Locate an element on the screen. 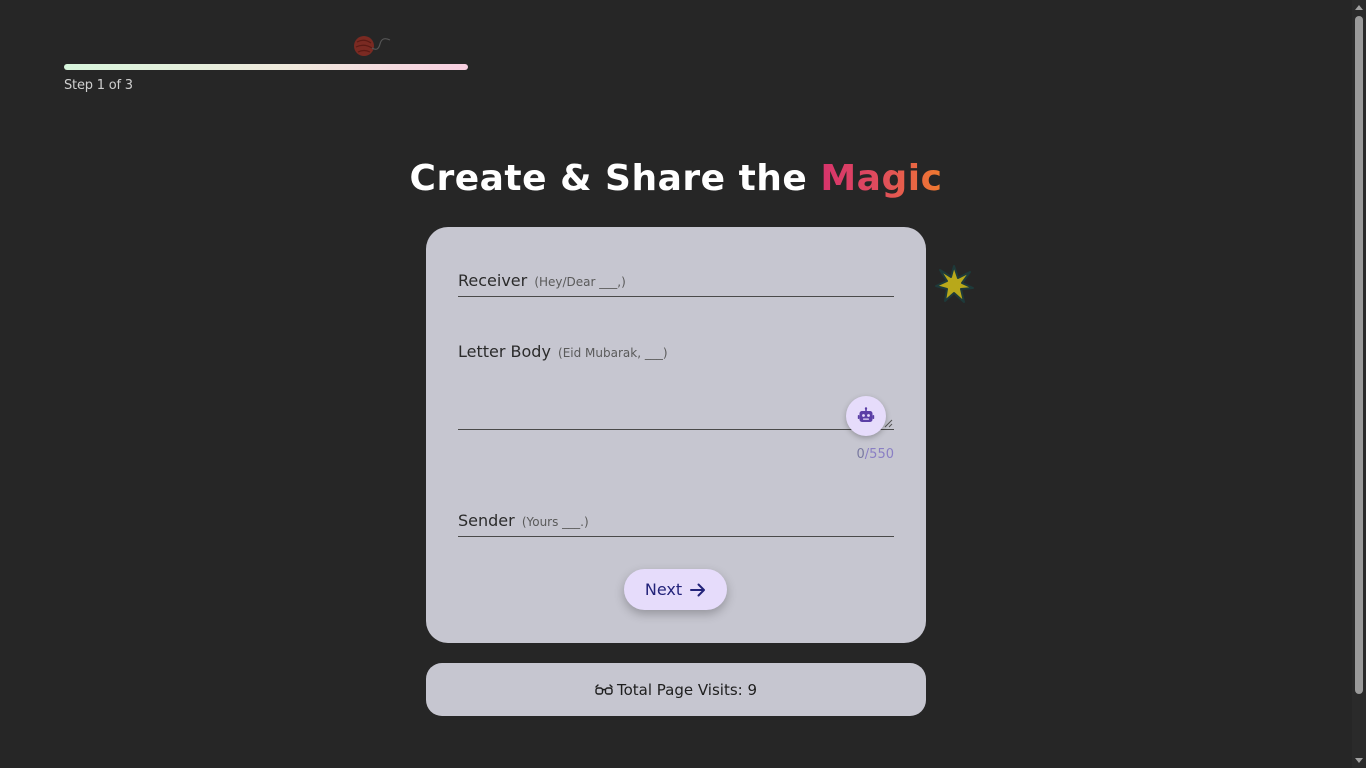 Image resolution: width=1366 pixels, height=768 pixels. scroll-up-icon is located at coordinates (1359, 7).